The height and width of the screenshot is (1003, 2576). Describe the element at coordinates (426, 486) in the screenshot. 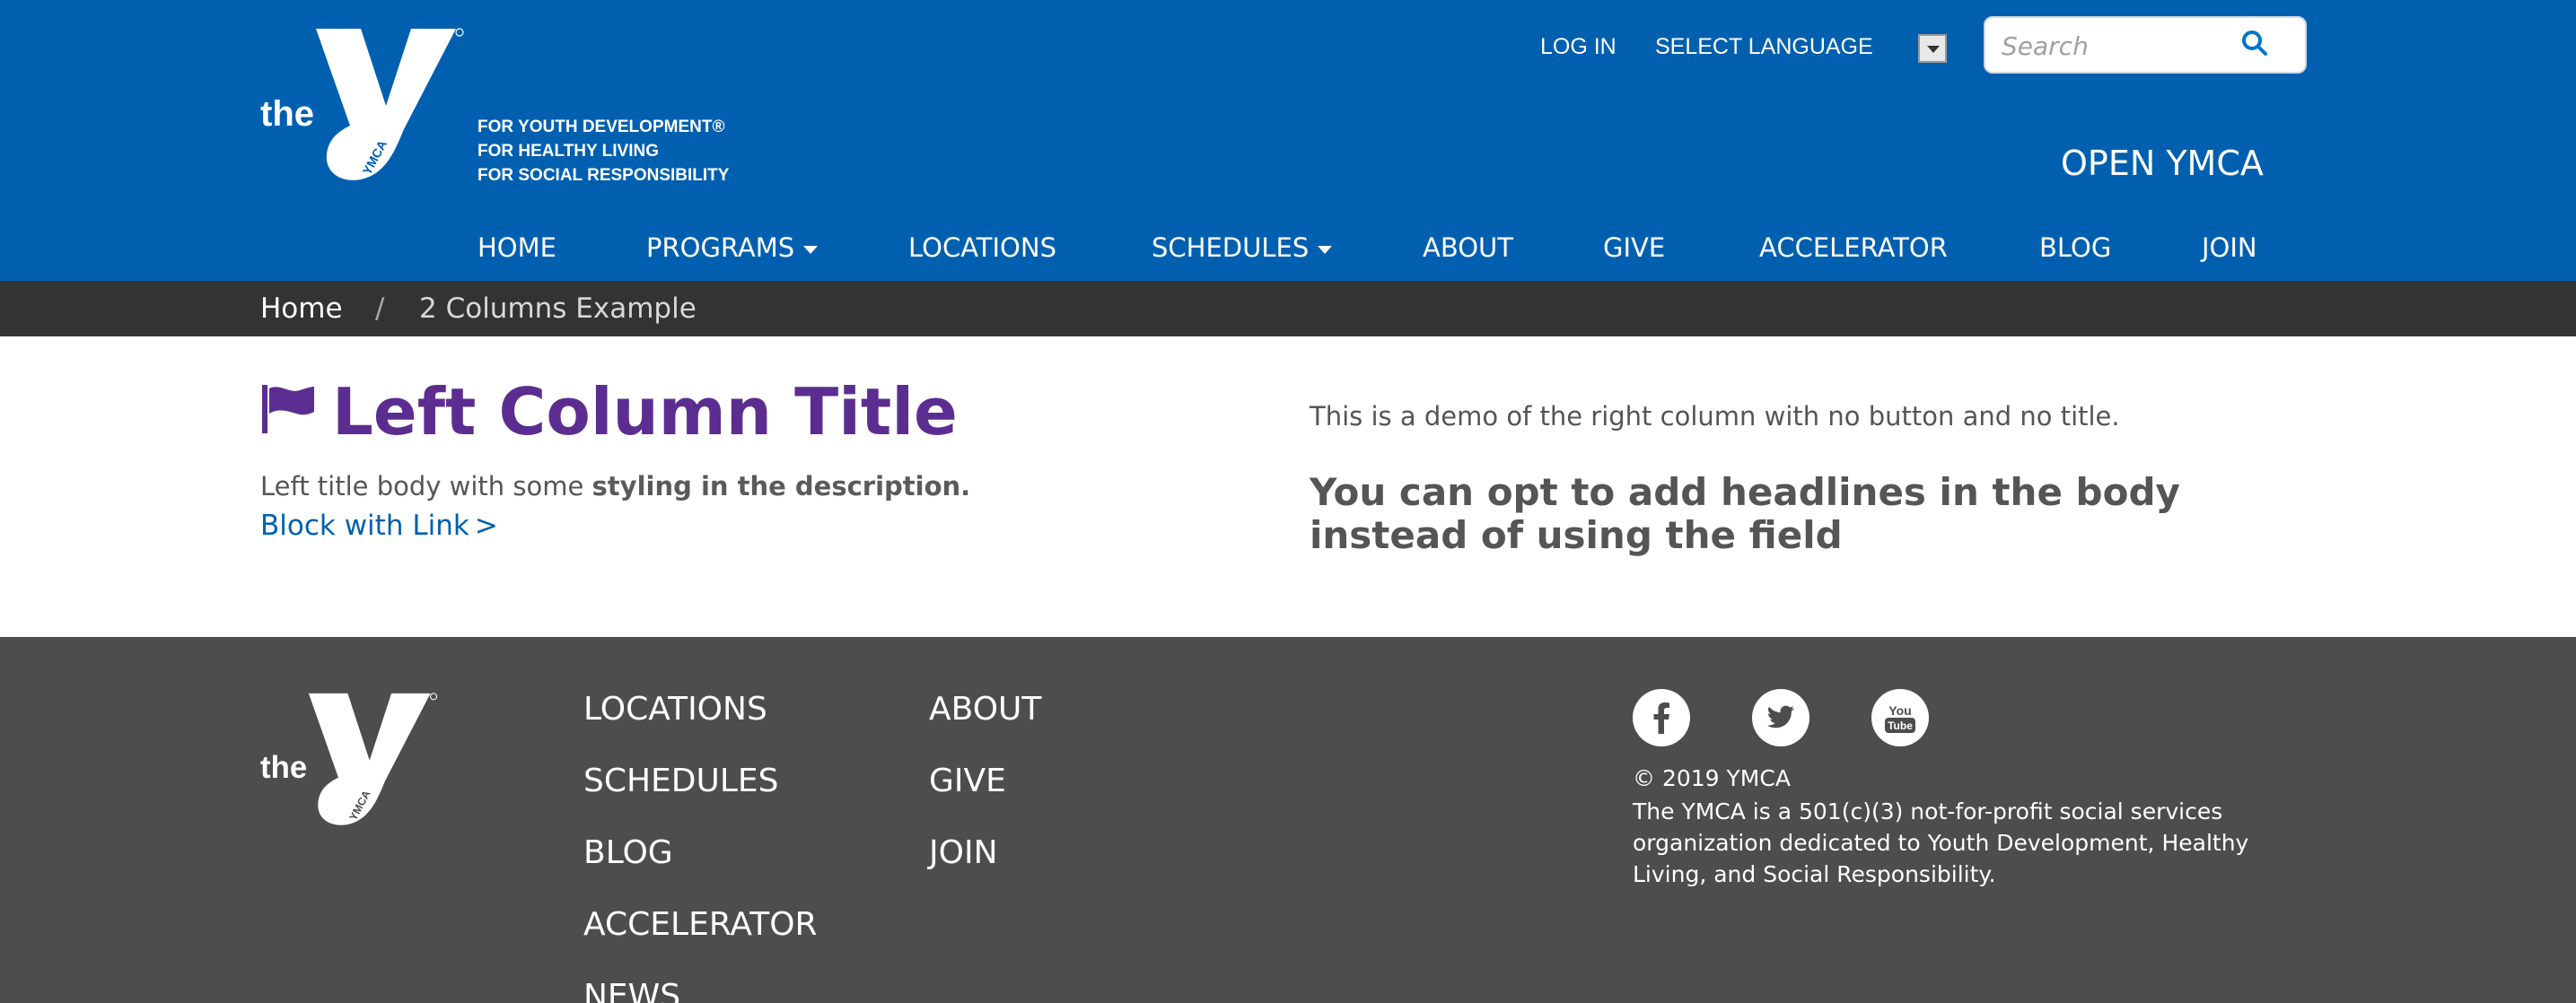

I see `body-plain-text: Left title body with some` at that location.